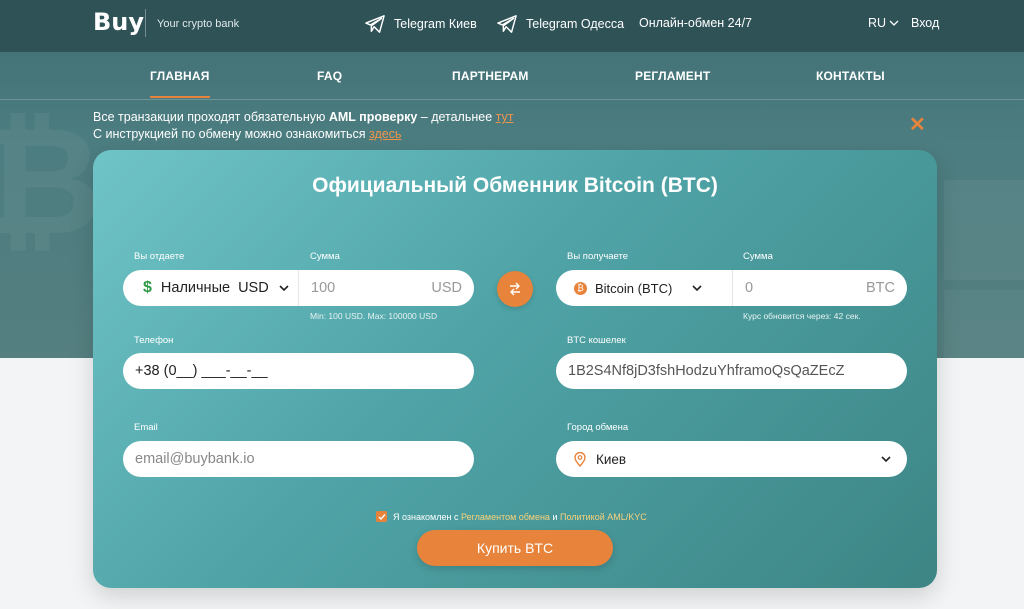  What do you see at coordinates (819, 288) in the screenshot?
I see `receive-amount-input: 0 BTC` at bounding box center [819, 288].